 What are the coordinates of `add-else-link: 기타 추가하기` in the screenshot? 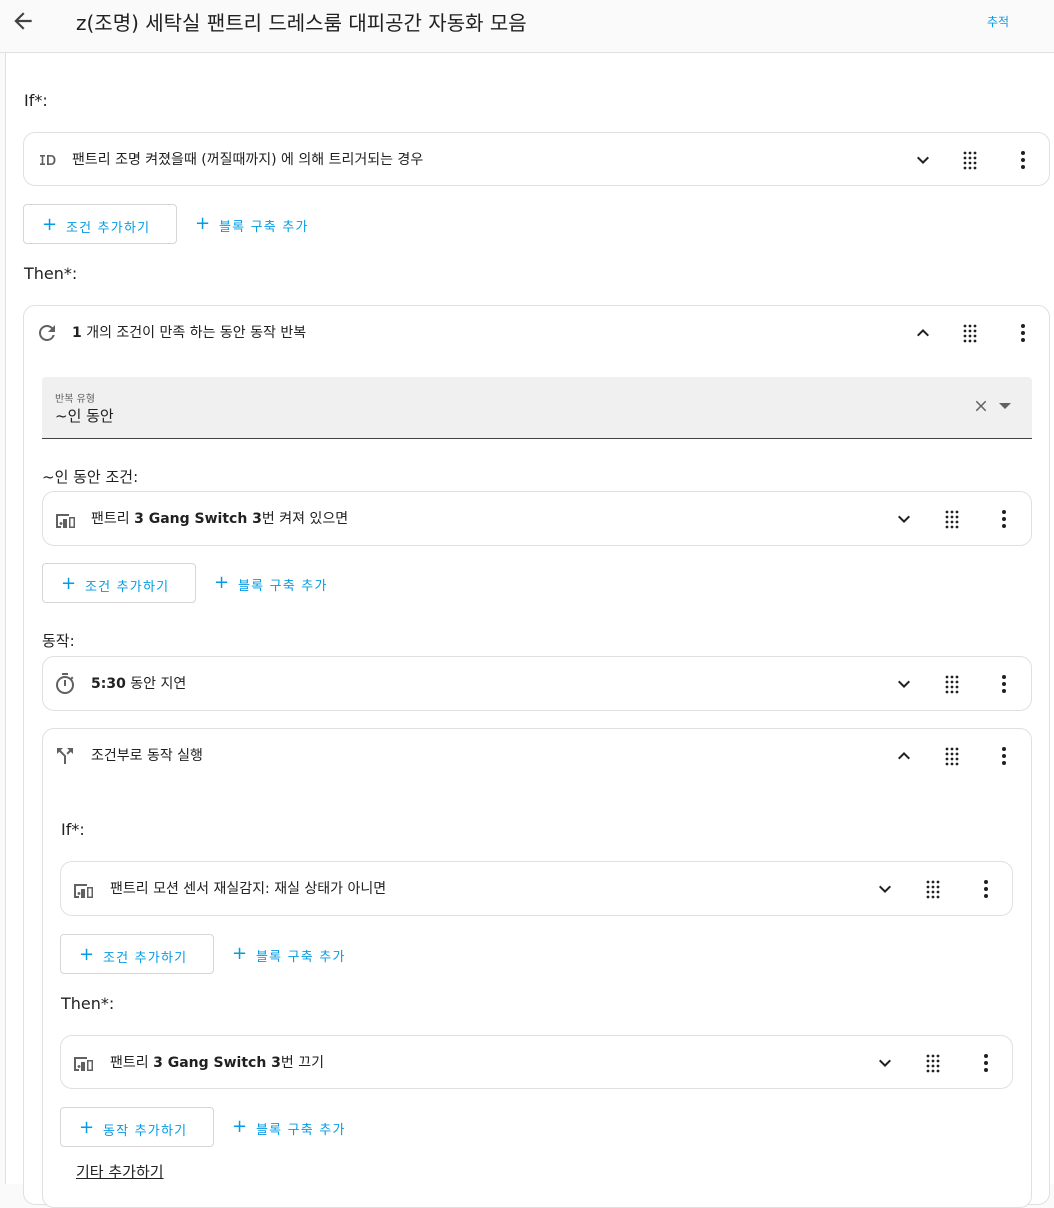 It's located at (120, 1171).